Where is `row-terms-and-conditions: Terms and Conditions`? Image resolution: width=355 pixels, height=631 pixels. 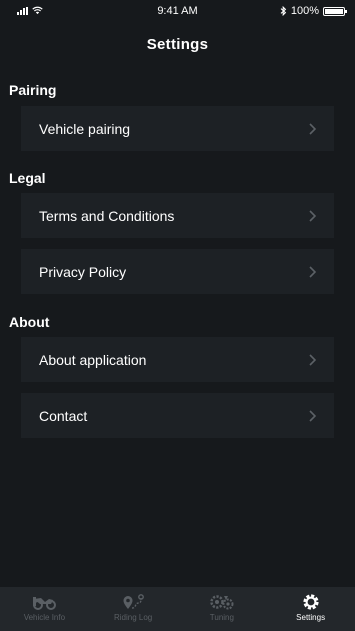 row-terms-and-conditions: Terms and Conditions is located at coordinates (177, 215).